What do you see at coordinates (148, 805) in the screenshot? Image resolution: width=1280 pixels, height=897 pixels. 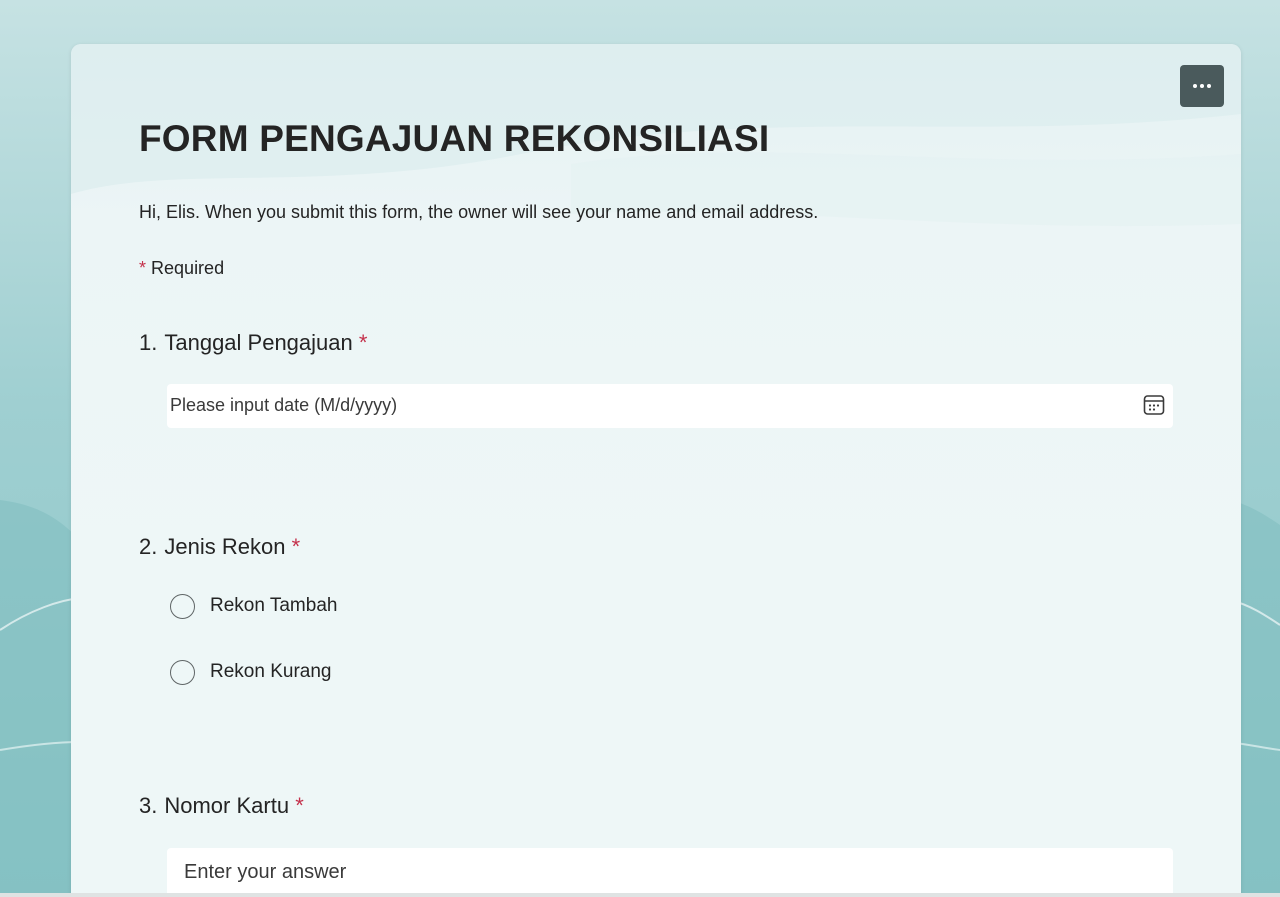 I see `question-number: 3.` at bounding box center [148, 805].